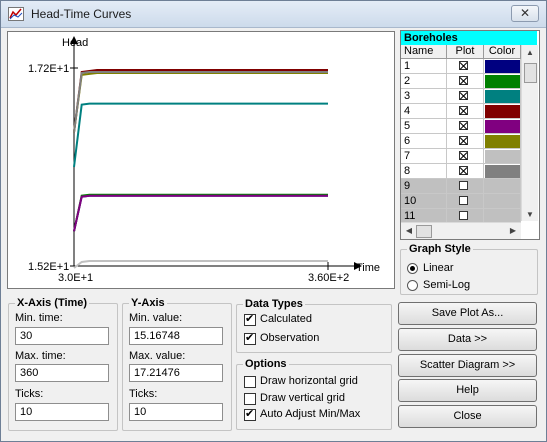  Describe the element at coordinates (412, 285) in the screenshot. I see `semilog-radio` at that location.